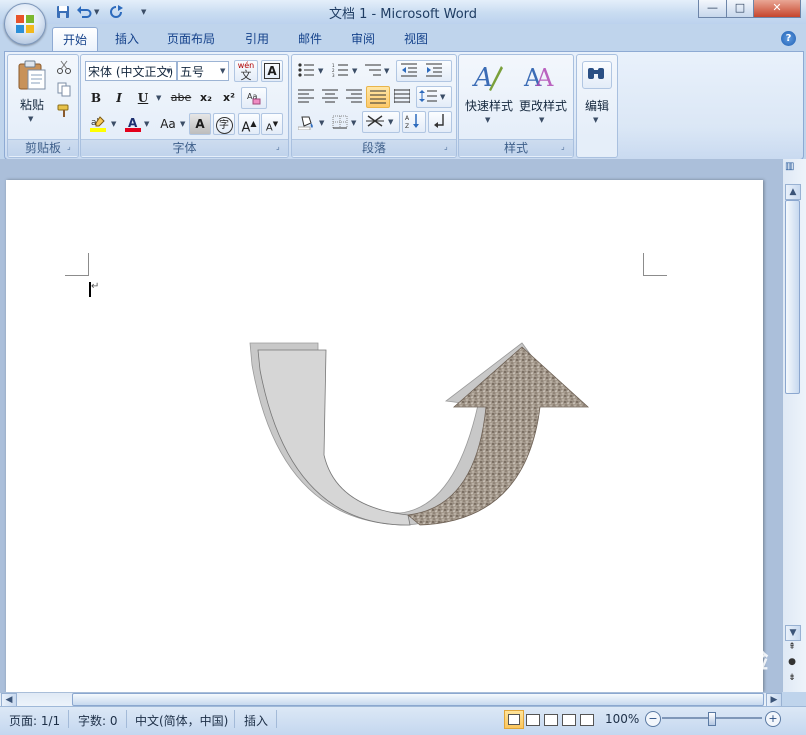 The image size is (806, 735). I want to click on strikethrough-button: abe, so click(181, 98).